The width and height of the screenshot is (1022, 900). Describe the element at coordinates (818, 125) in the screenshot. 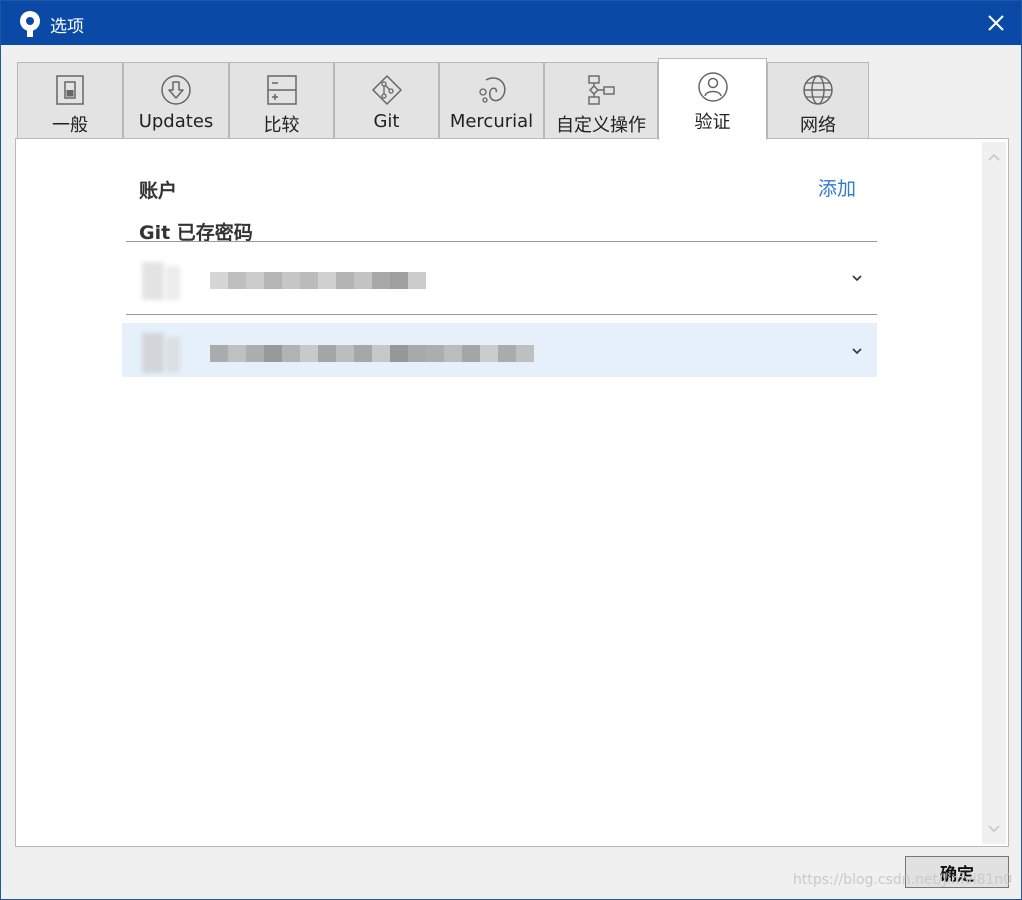

I see `tab-label: 网络` at that location.